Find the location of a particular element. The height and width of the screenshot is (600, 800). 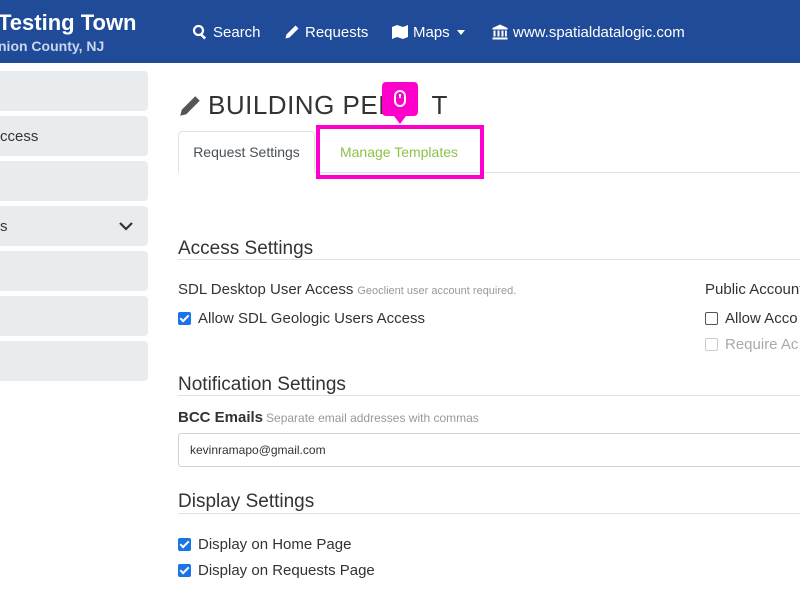

nav-search: Search is located at coordinates (226, 32).